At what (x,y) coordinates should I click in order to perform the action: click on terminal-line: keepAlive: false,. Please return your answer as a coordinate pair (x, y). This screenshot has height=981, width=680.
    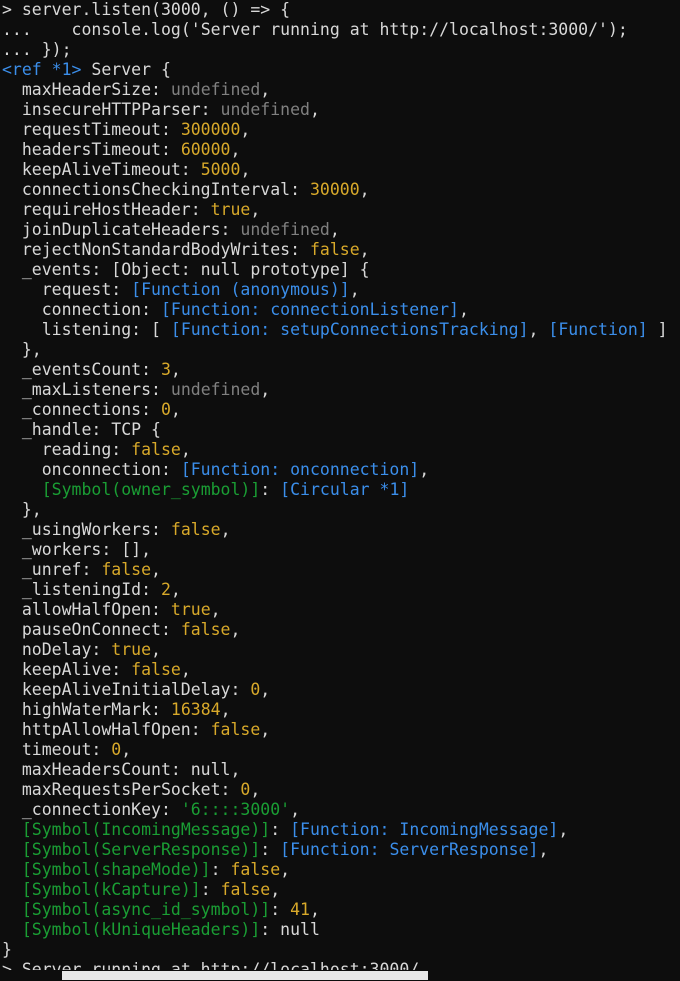
    Looking at the image, I should click on (340, 670).